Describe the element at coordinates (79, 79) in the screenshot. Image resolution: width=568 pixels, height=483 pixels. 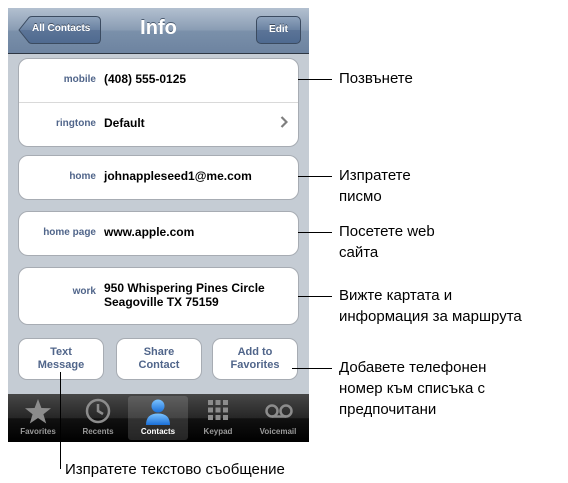
I see `mobile-label: mobile` at that location.